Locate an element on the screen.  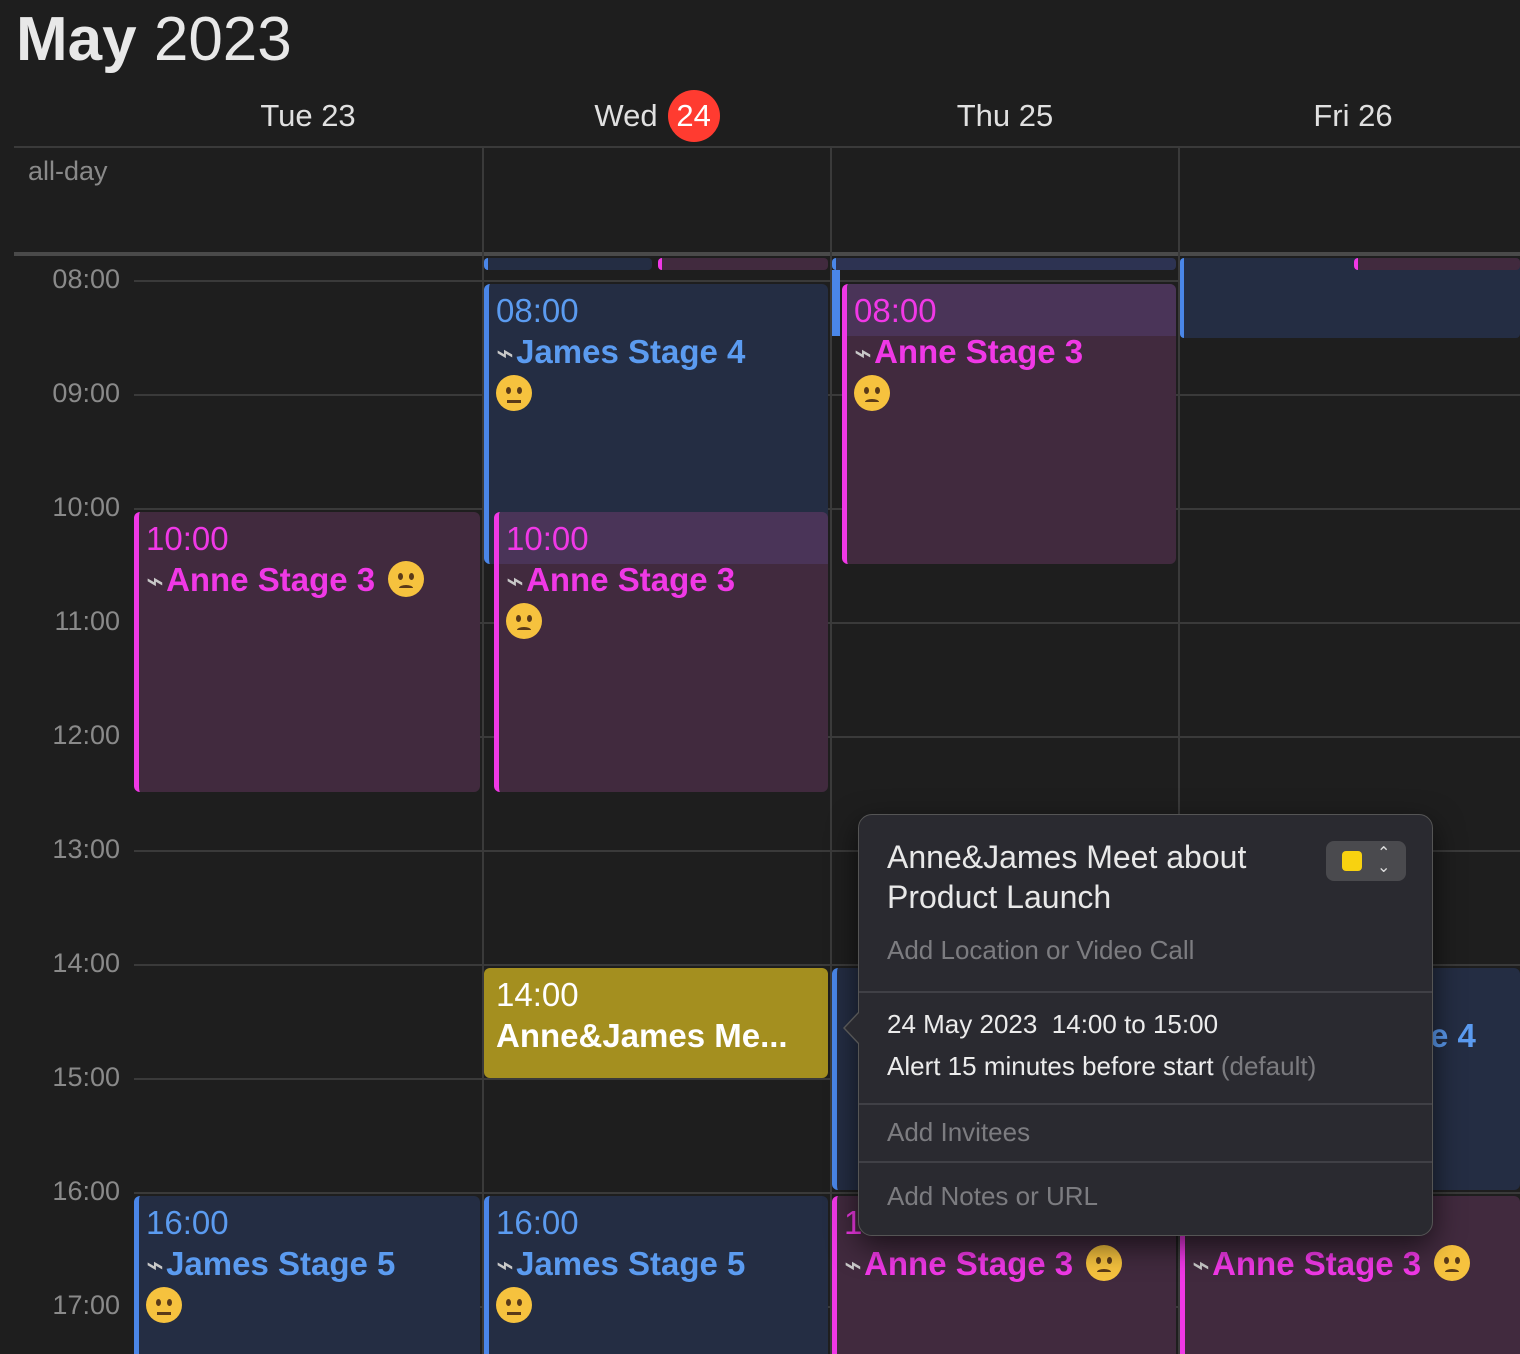
event-title: e 4 is located at coordinates (1453, 1035).